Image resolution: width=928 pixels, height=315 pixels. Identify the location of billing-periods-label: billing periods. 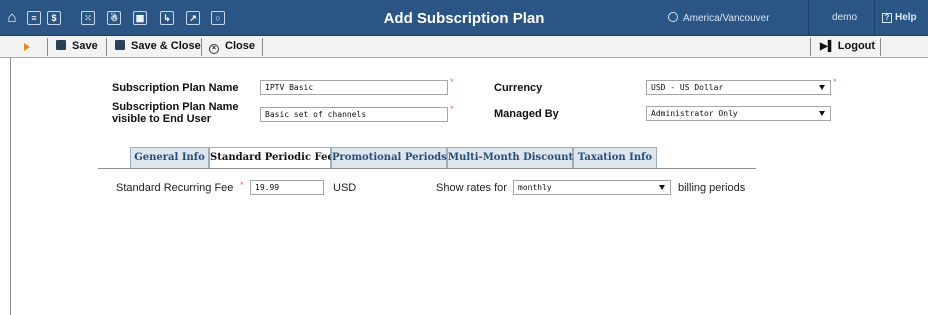
(712, 188).